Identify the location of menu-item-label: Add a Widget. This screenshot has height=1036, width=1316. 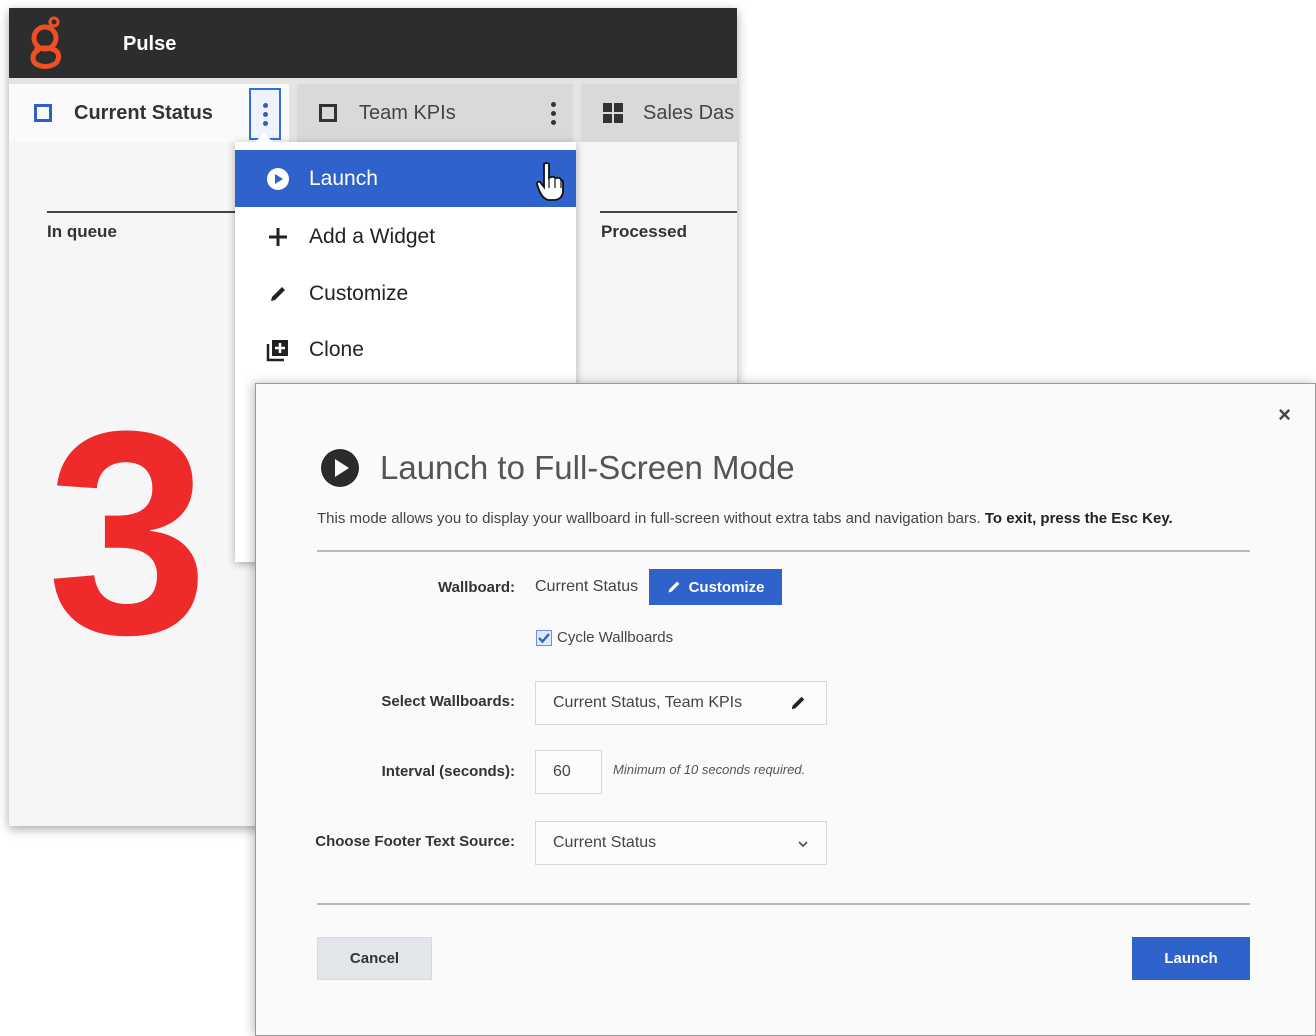
(372, 236).